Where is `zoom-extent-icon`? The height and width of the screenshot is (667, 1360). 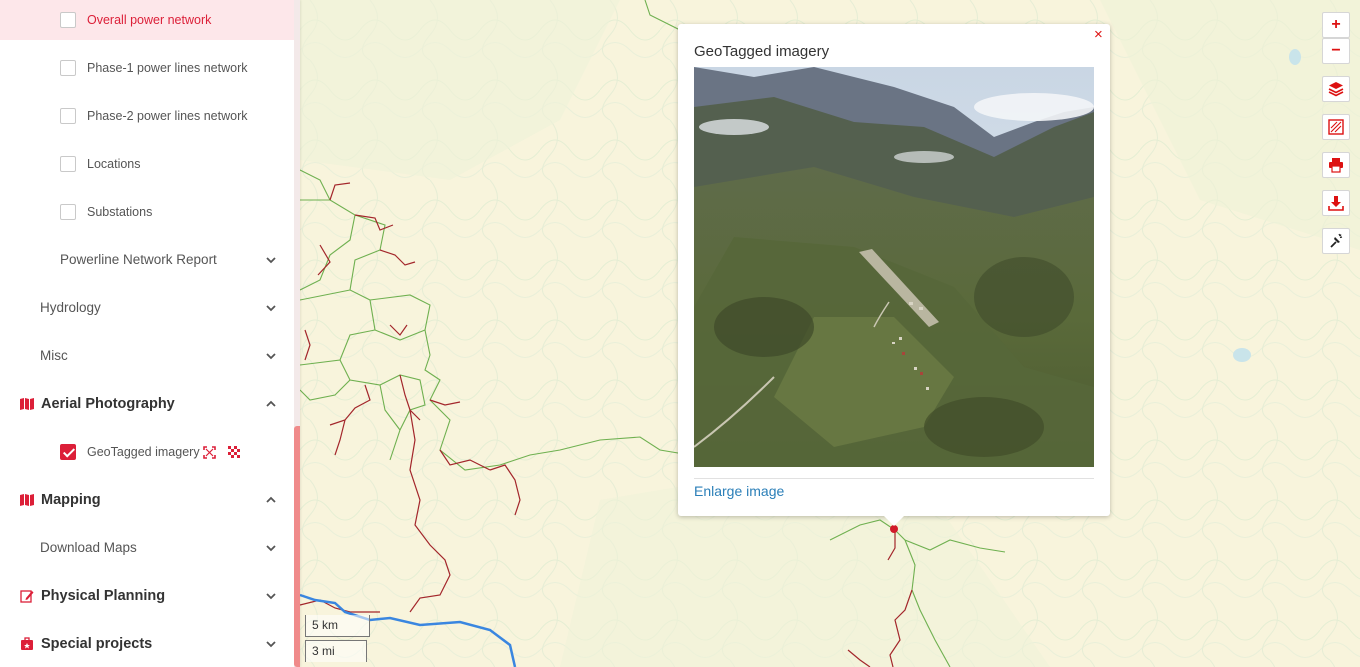
zoom-extent-icon is located at coordinates (209, 452).